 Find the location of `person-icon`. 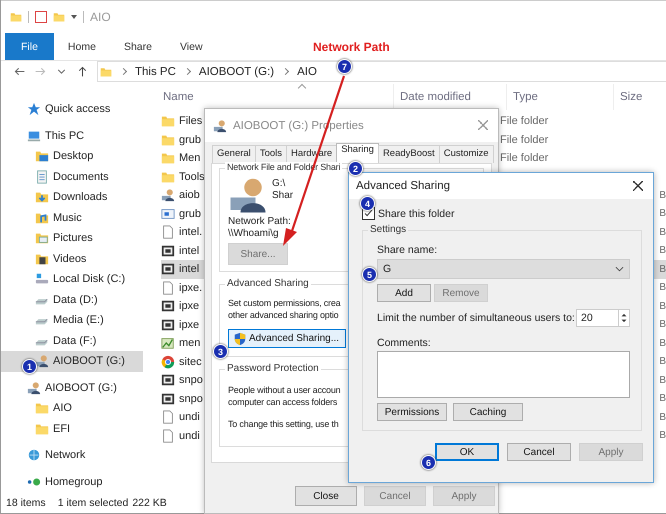

person-icon is located at coordinates (168, 195).